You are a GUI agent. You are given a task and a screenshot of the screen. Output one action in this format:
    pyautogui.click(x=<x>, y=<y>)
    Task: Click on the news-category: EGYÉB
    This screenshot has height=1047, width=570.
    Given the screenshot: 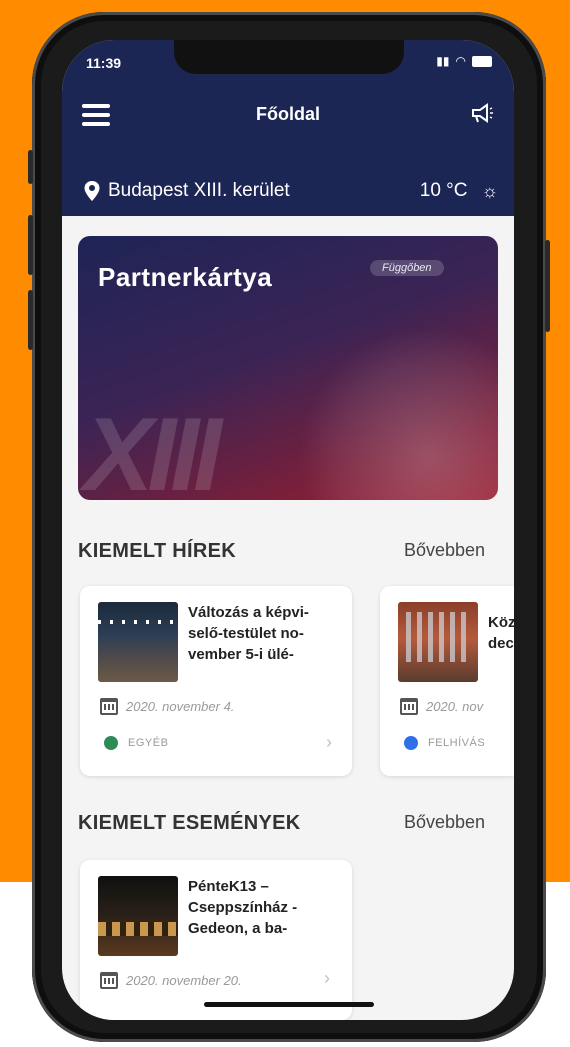 What is the action you would take?
    pyautogui.click(x=136, y=743)
    